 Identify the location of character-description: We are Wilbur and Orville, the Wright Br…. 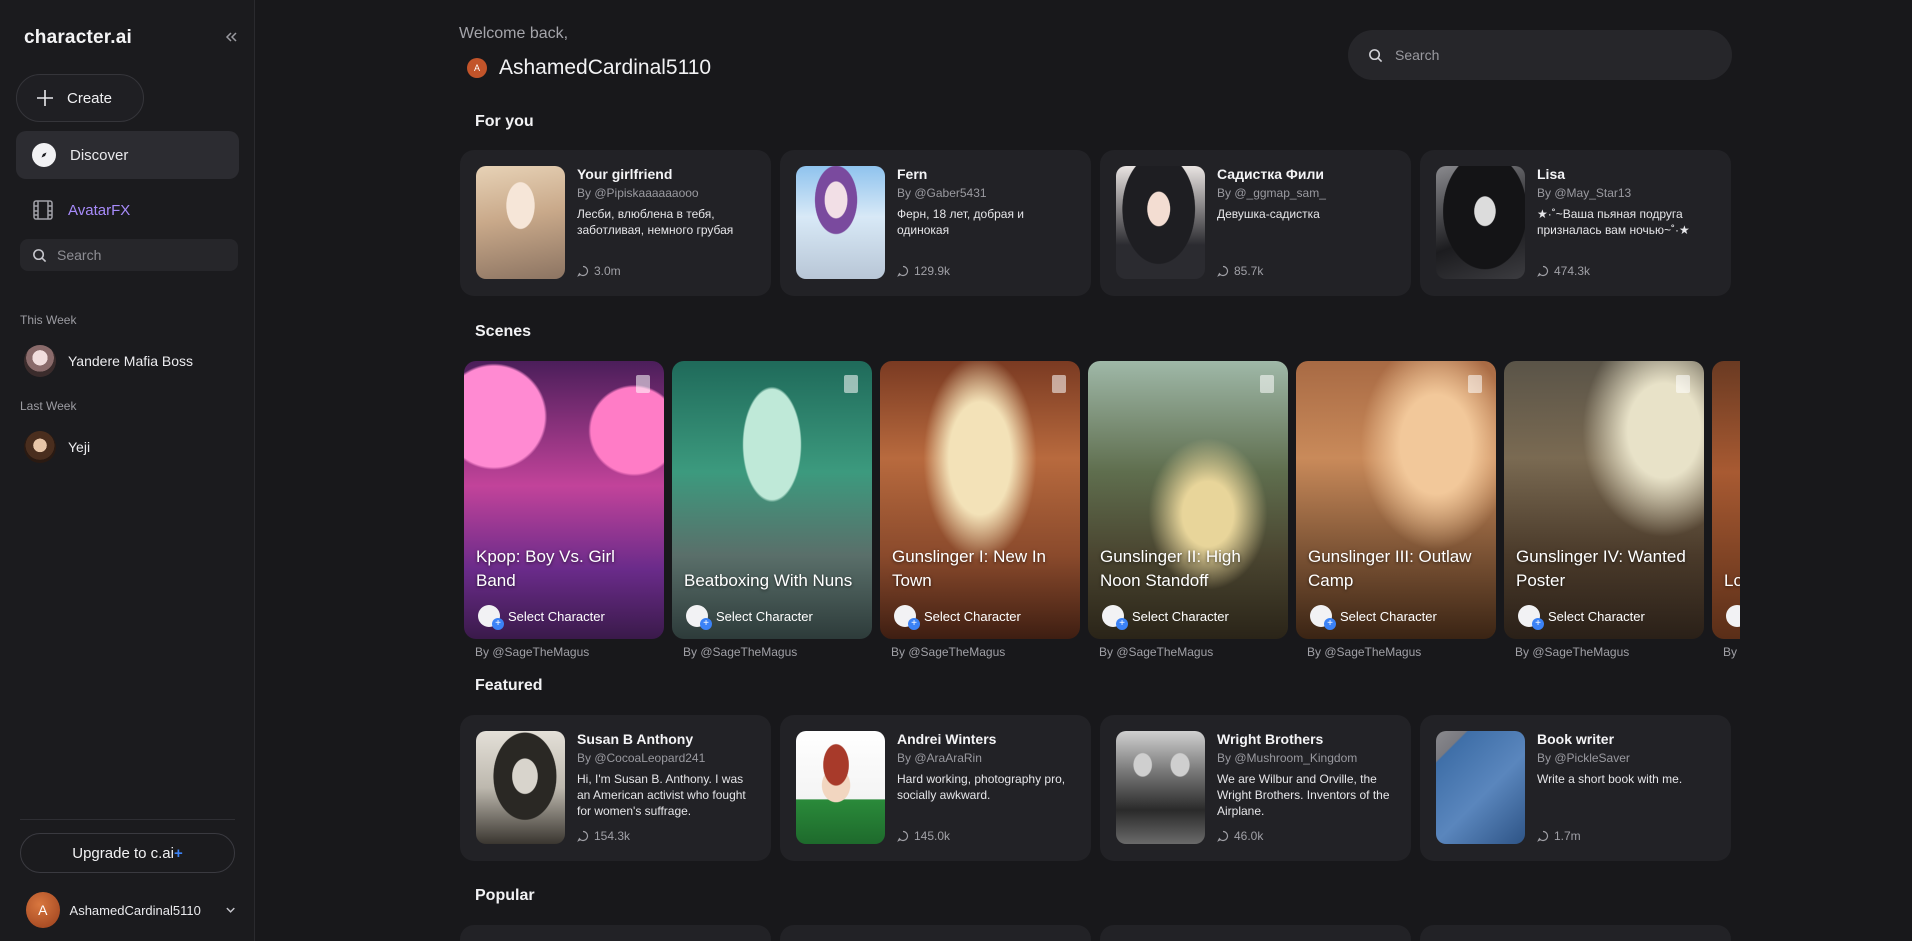
(1303, 795).